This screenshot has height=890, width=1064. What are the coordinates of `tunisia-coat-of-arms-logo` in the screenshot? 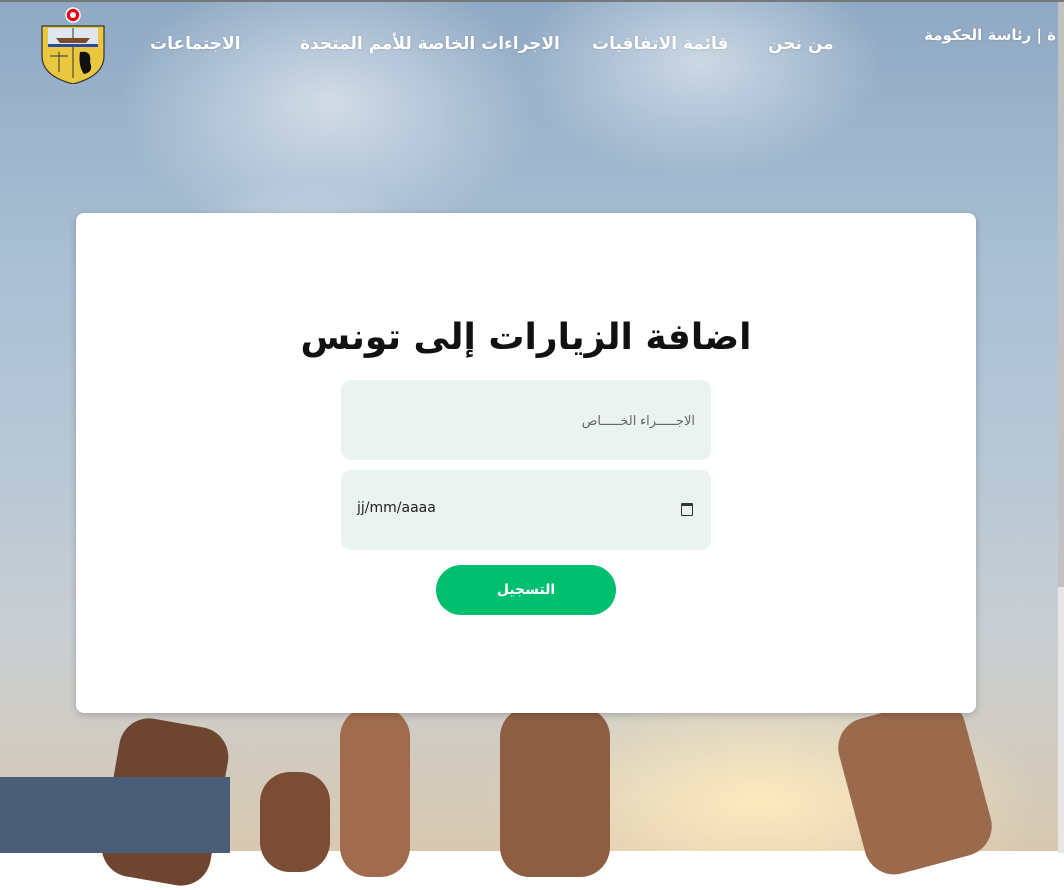 It's located at (73, 45).